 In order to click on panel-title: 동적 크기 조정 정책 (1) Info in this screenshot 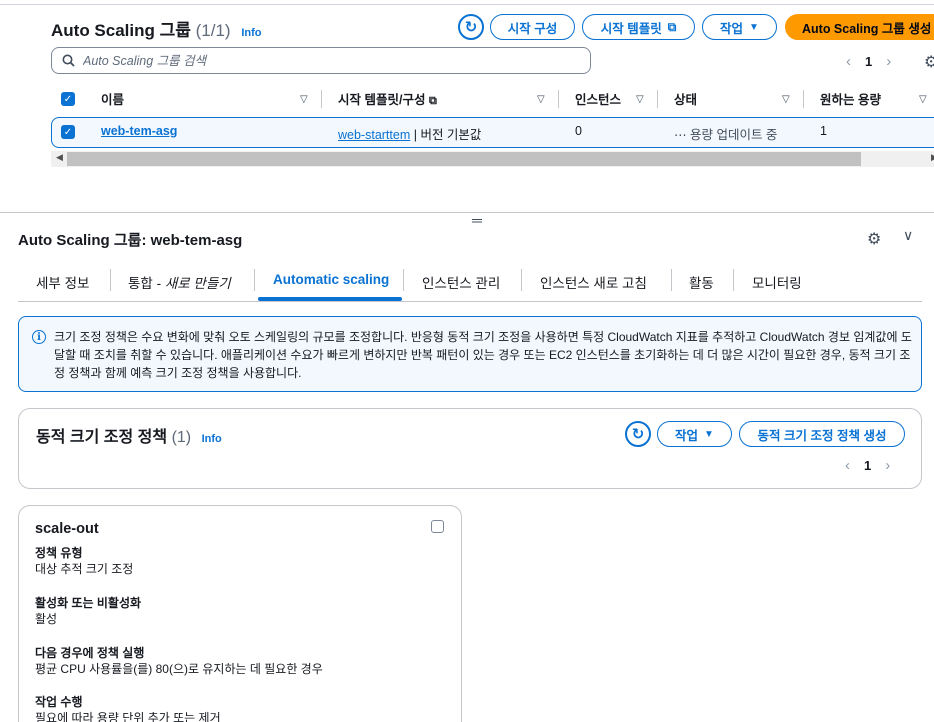, I will do `click(129, 435)`.